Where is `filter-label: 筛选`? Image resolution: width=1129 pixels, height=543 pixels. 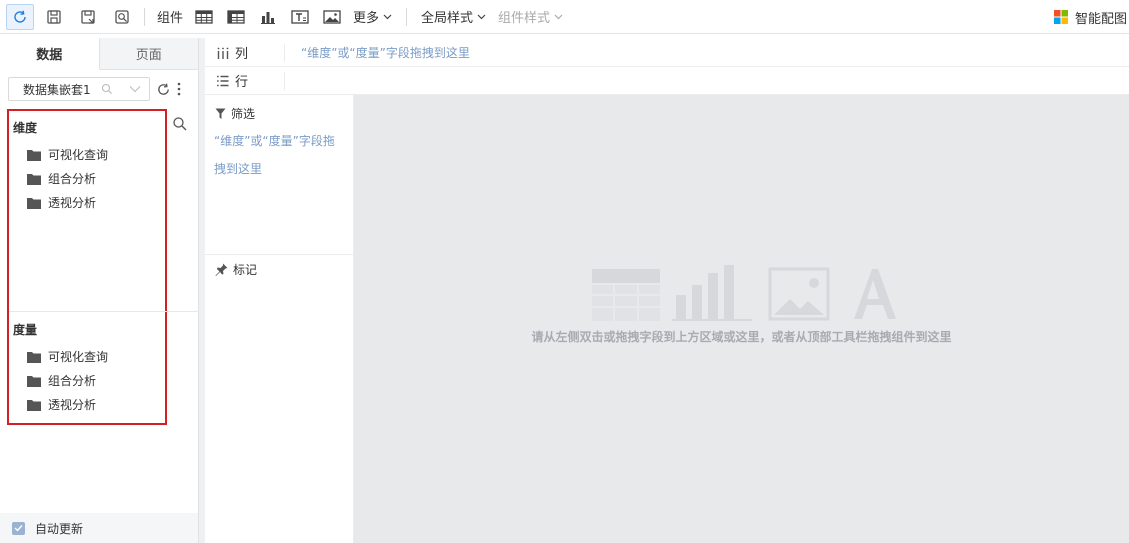 filter-label: 筛选 is located at coordinates (243, 114).